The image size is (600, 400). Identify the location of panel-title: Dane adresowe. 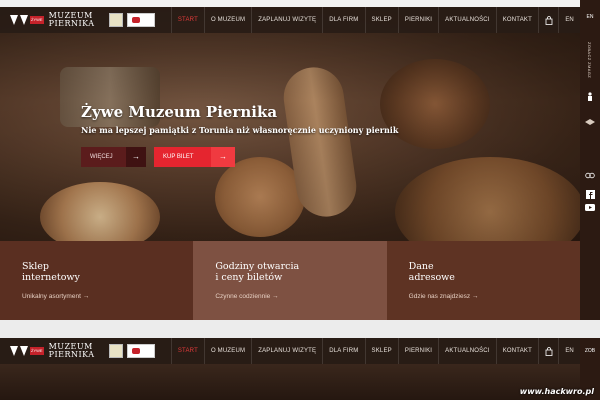
(431, 272).